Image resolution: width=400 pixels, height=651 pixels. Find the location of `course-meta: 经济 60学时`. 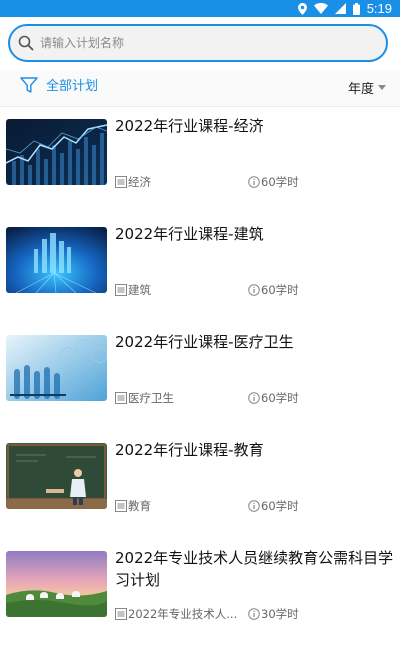

course-meta: 经济 60学时 is located at coordinates (207, 182).